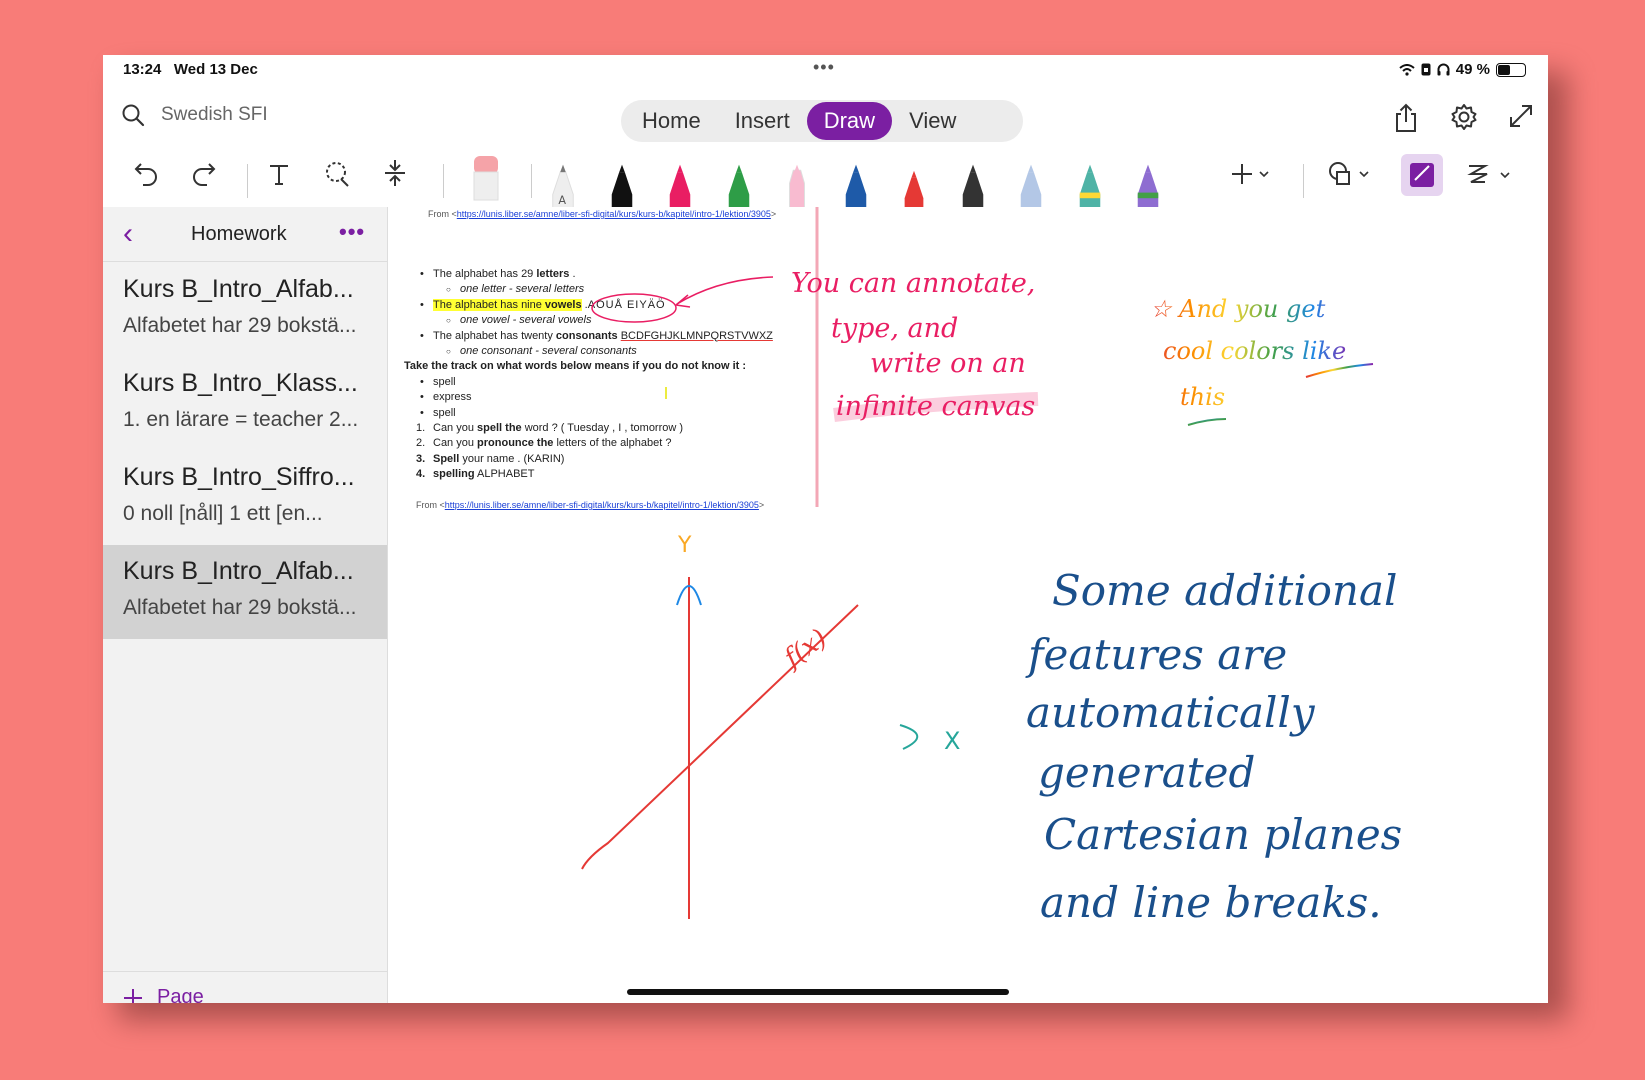  I want to click on settings-gear-icon, so click(1464, 117).